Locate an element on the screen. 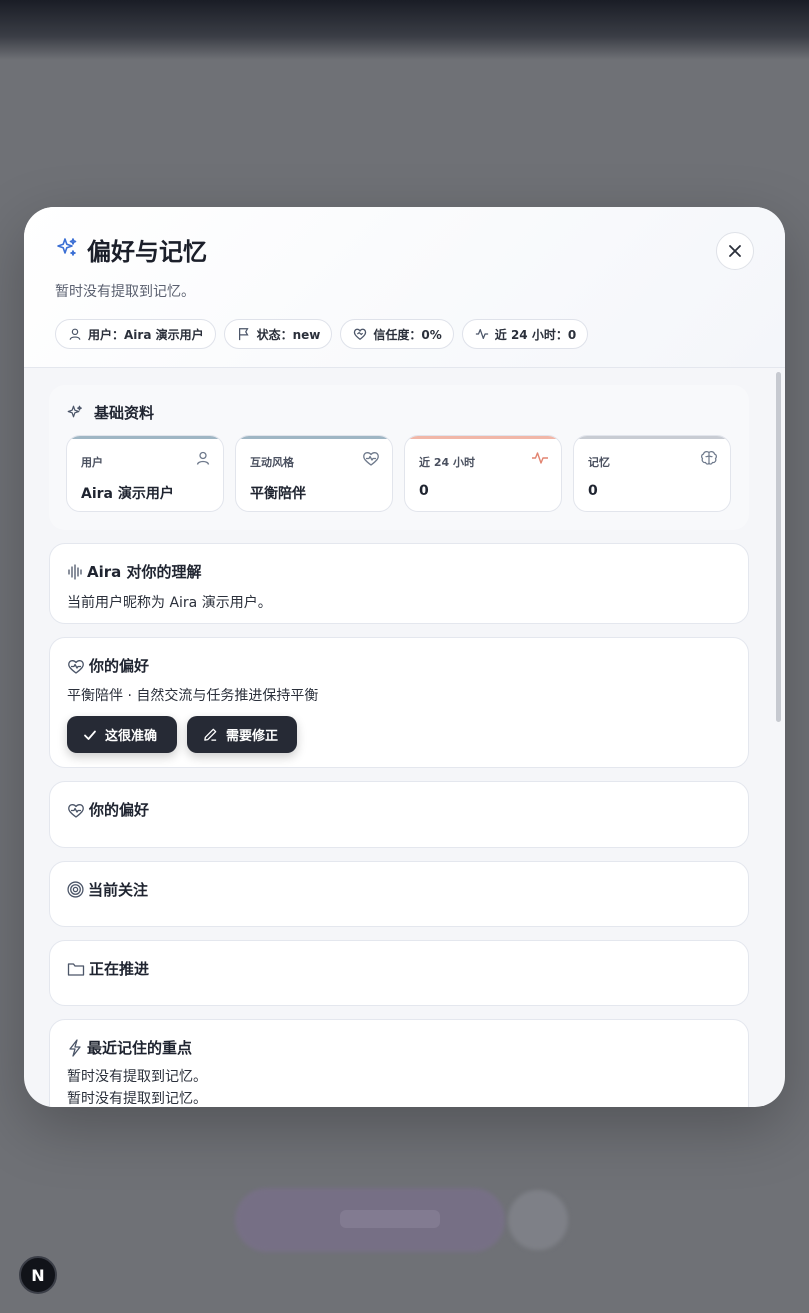 The image size is (809, 1313). stat-label: 用户 is located at coordinates (92, 462).